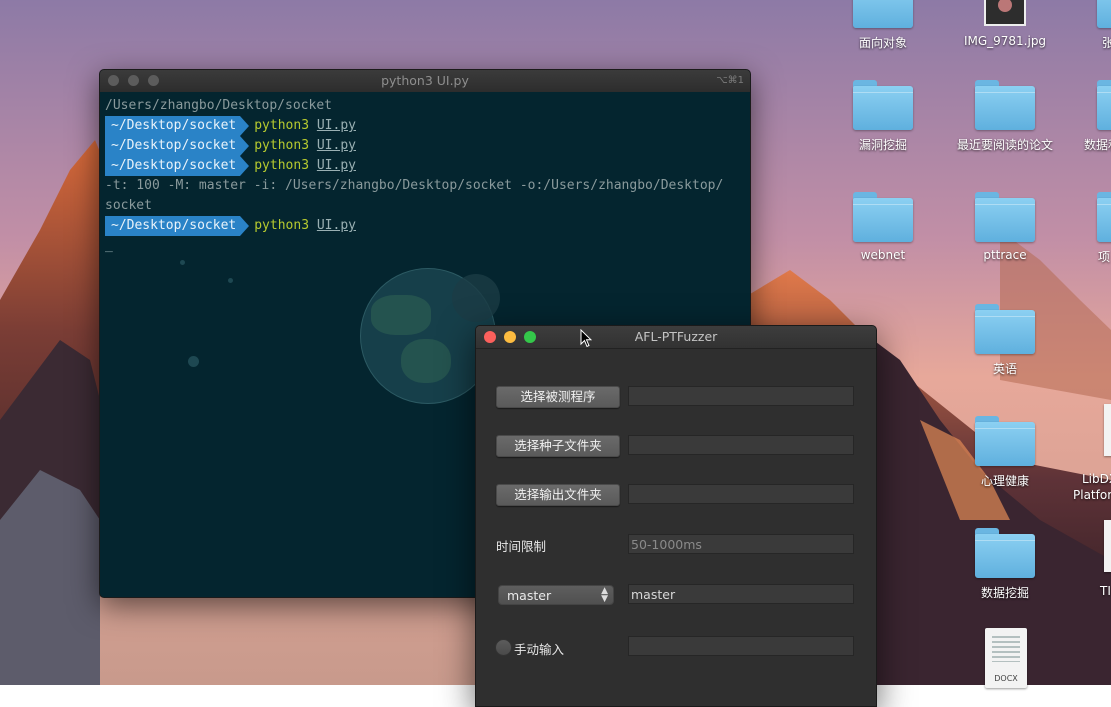 The image size is (1111, 707). I want to click on desktop-icon-label: 最近要阅读的论文, so click(1004, 145).